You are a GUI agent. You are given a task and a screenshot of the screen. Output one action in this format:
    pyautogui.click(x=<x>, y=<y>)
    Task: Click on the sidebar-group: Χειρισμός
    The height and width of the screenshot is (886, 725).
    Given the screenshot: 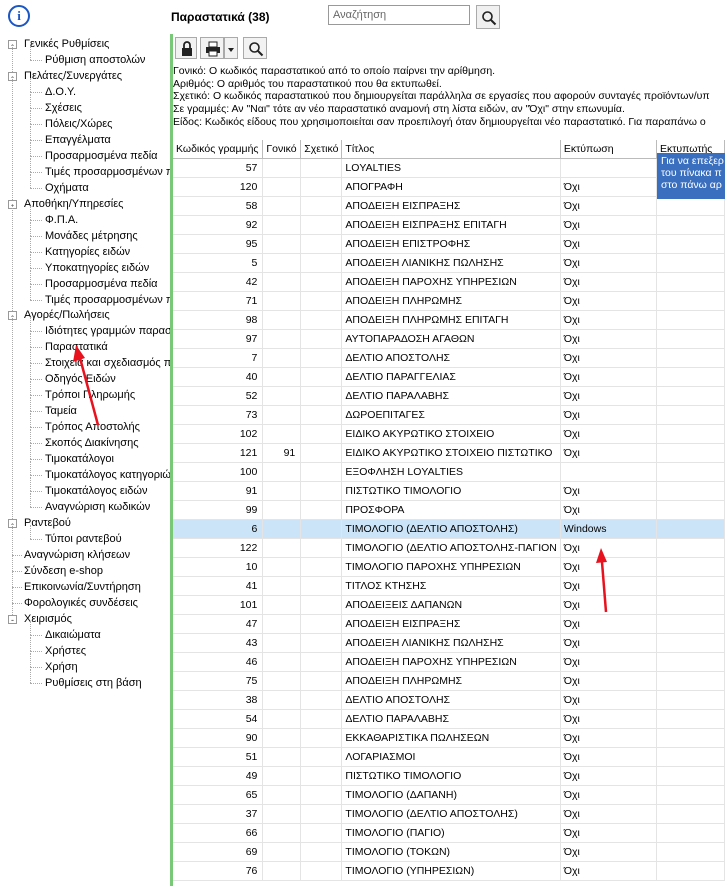 What is the action you would take?
    pyautogui.click(x=97, y=619)
    